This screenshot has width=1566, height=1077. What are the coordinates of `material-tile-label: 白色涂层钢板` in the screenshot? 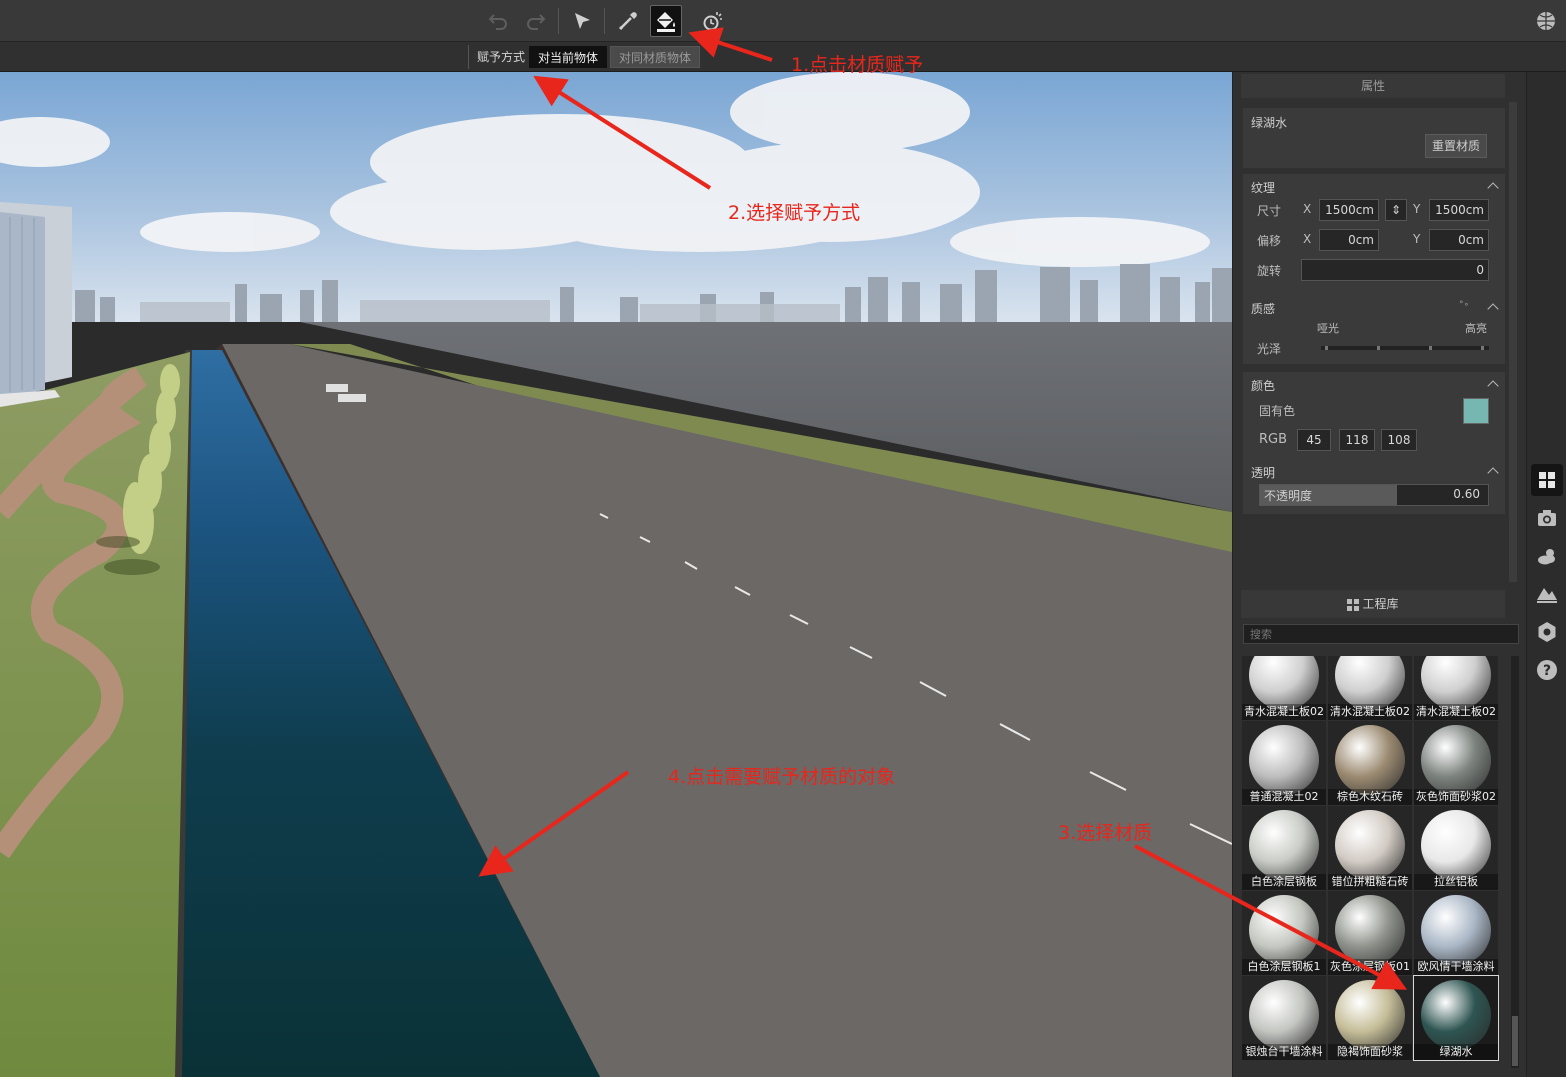 It's located at (1284, 882).